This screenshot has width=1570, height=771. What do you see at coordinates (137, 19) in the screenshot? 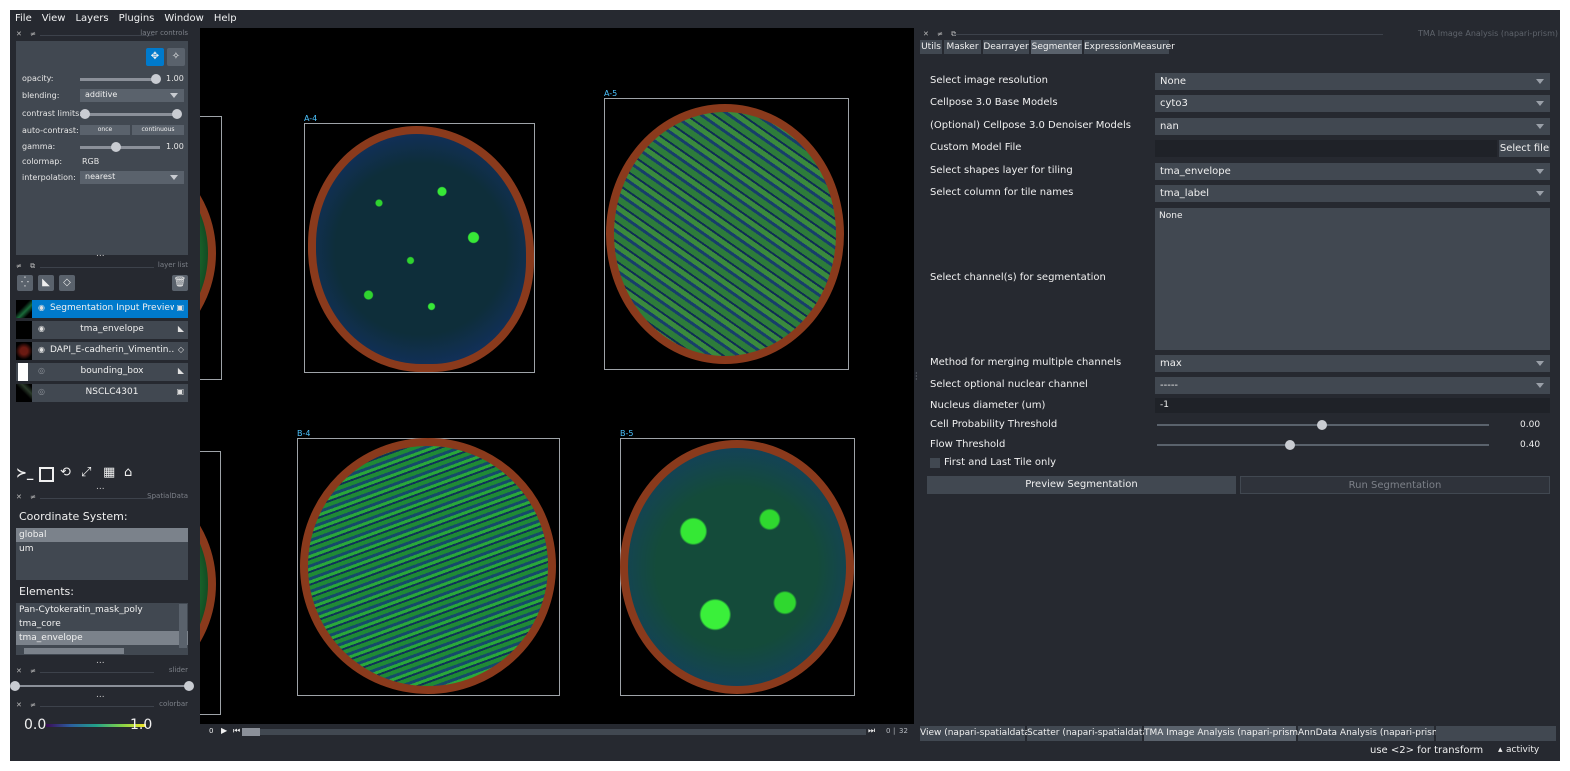
I see `menu-plugins: Plugins` at bounding box center [137, 19].